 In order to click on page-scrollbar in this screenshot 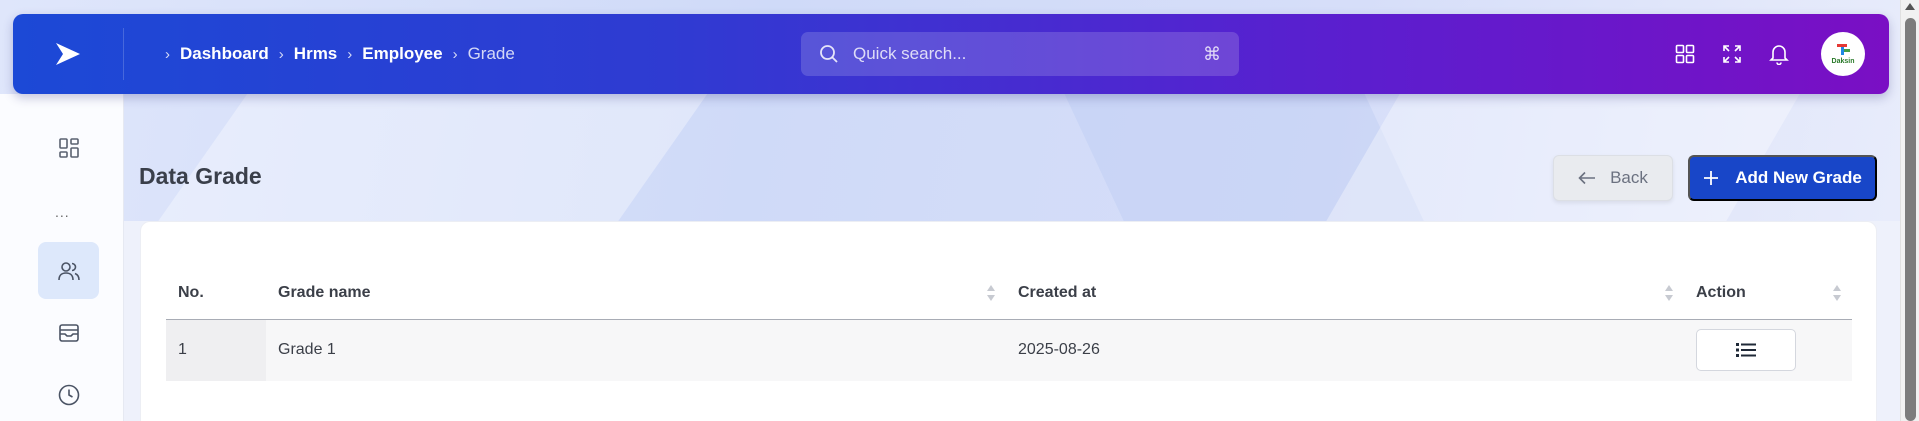, I will do `click(1909, 210)`.